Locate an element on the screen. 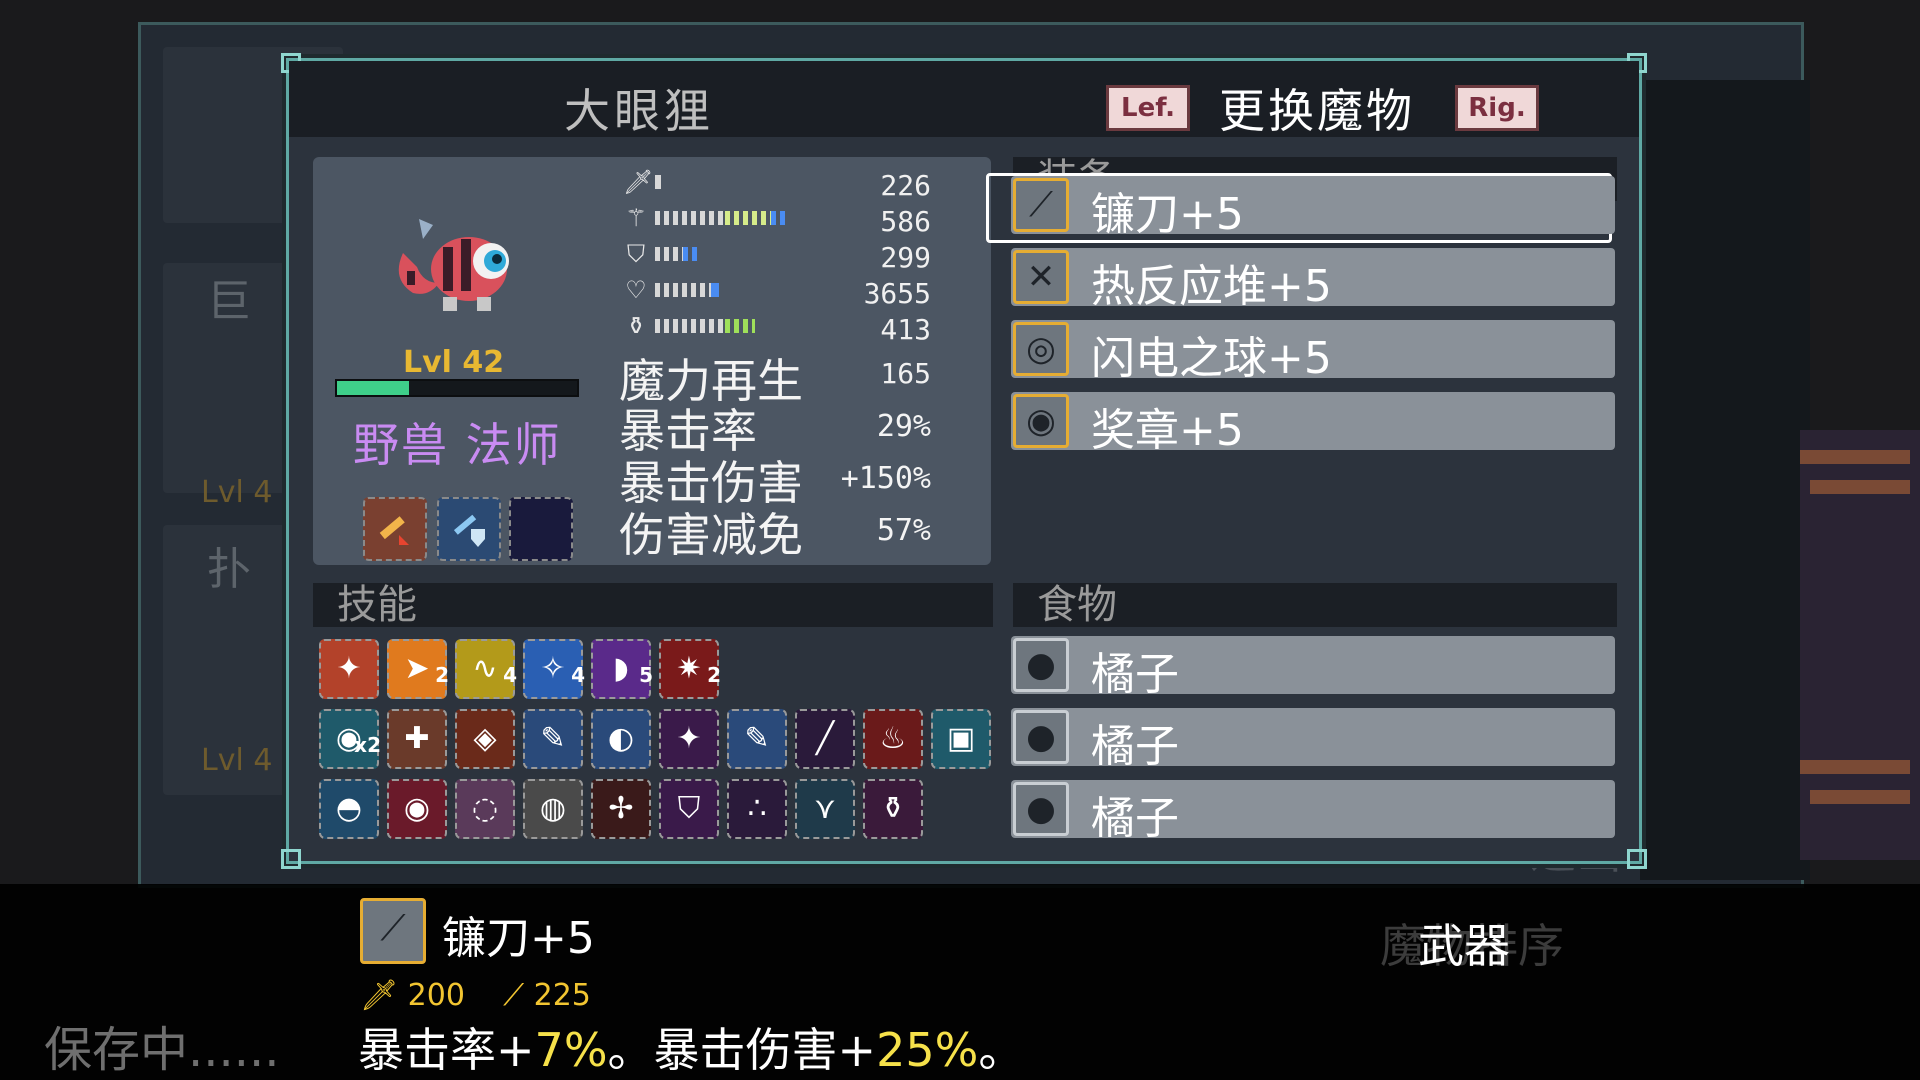  skill-icon: ◈ is located at coordinates (485, 739).